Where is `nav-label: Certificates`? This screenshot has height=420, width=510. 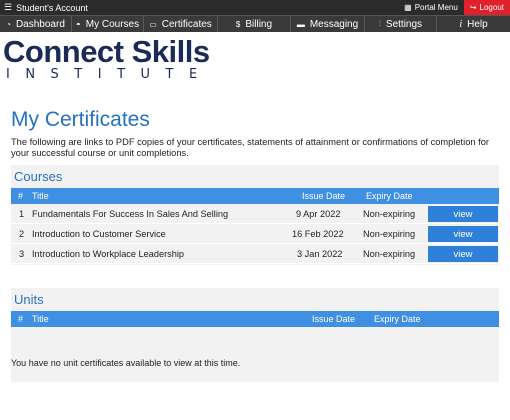 nav-label: Certificates is located at coordinates (186, 24).